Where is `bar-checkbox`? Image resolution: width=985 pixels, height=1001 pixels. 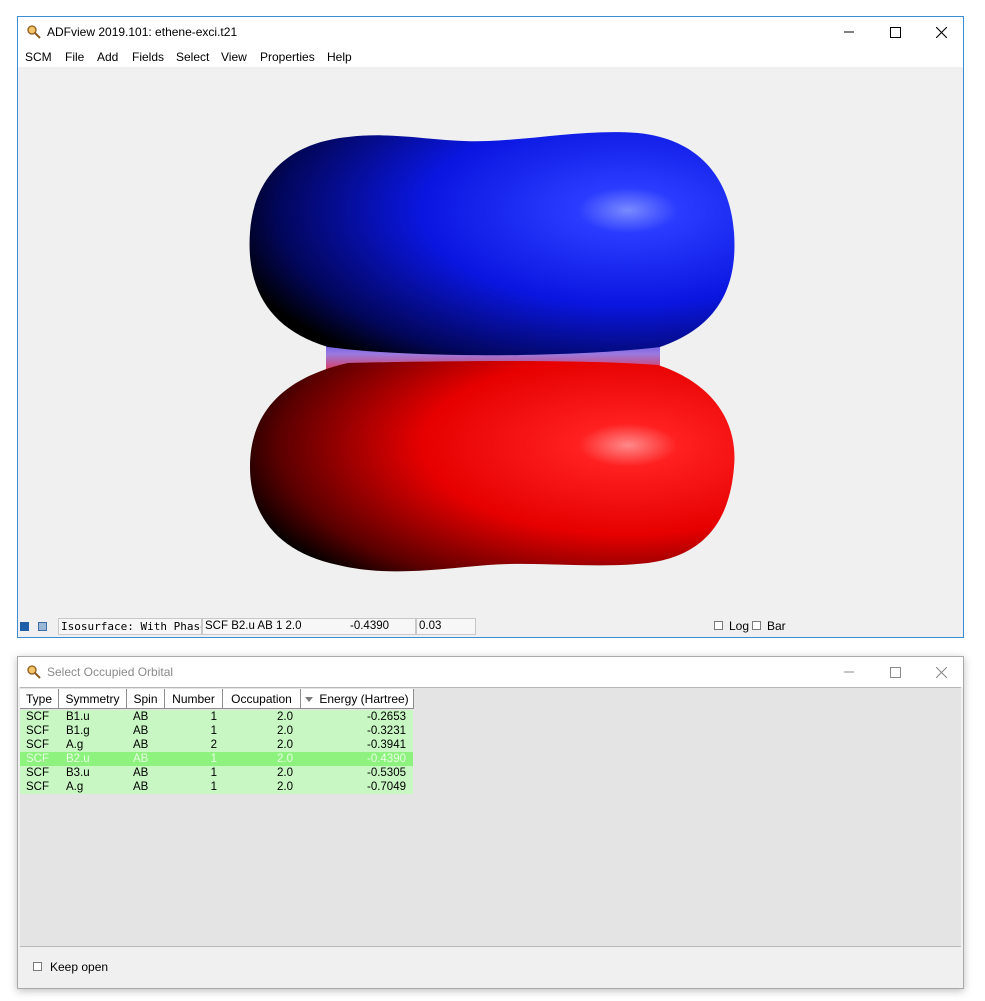
bar-checkbox is located at coordinates (756, 625).